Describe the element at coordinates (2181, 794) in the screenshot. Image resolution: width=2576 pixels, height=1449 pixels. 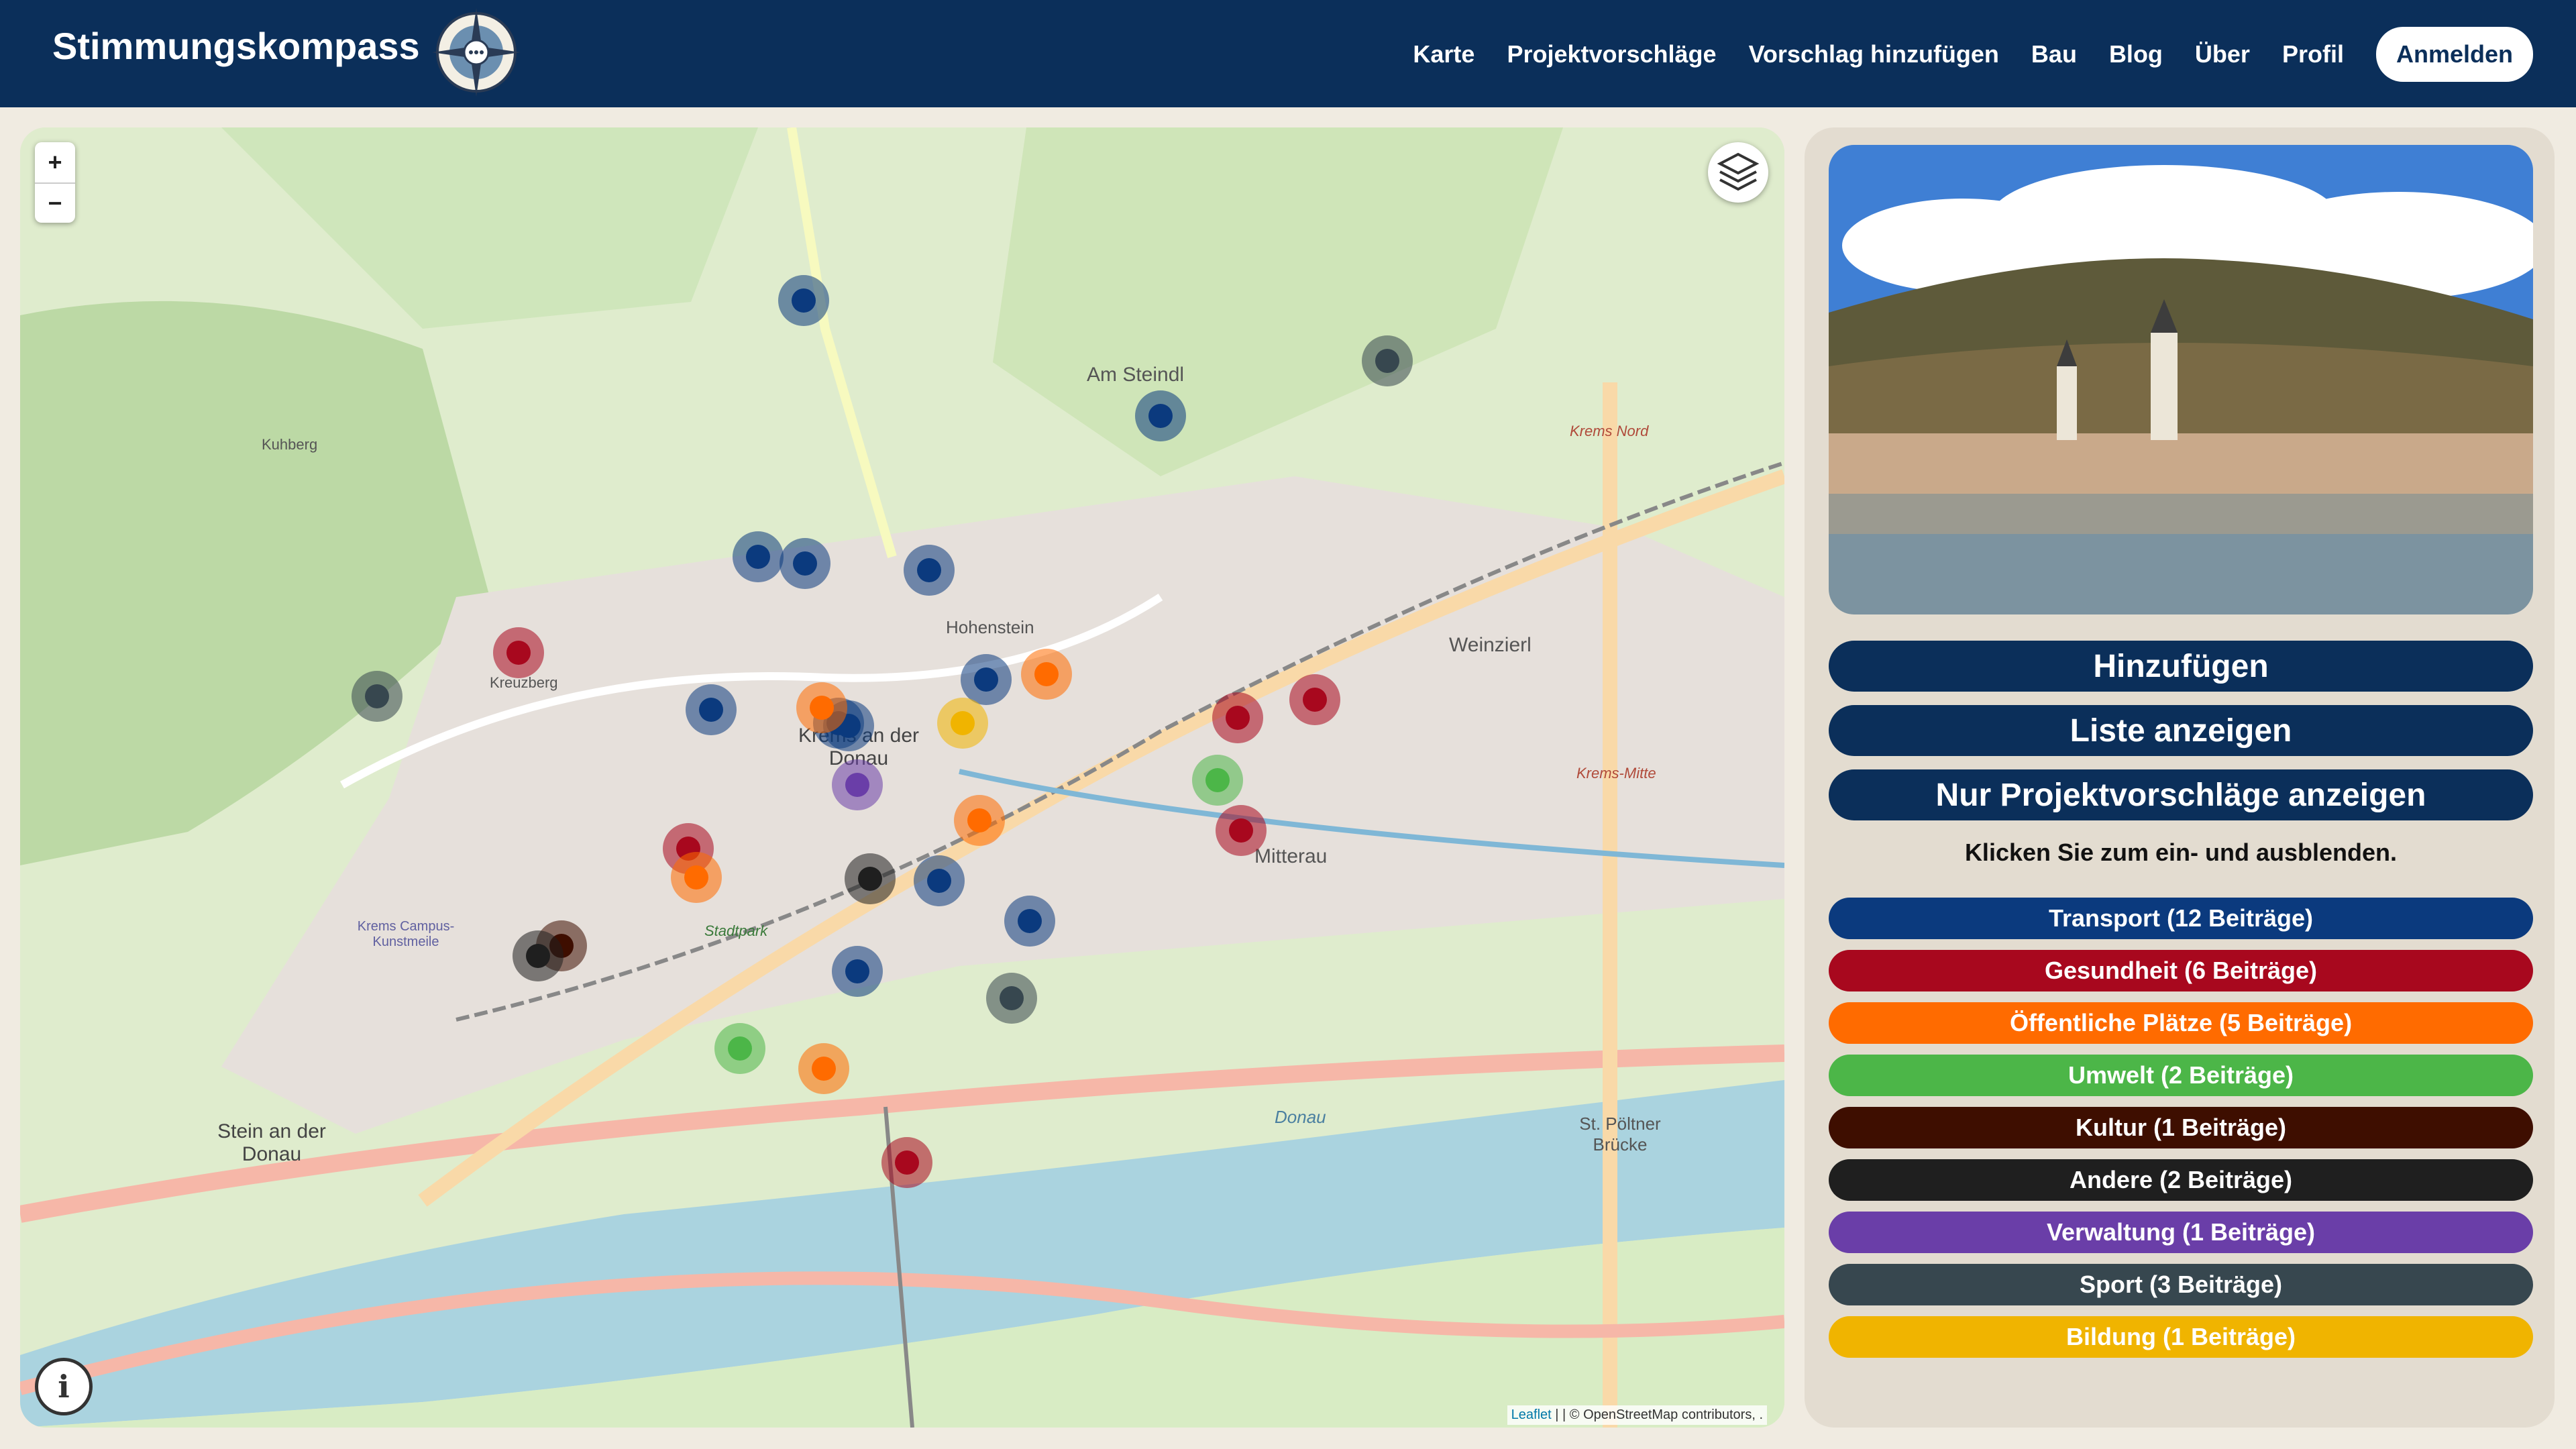
I see `only-proposals-button: Nur Projektvorschläge anzeigen` at that location.